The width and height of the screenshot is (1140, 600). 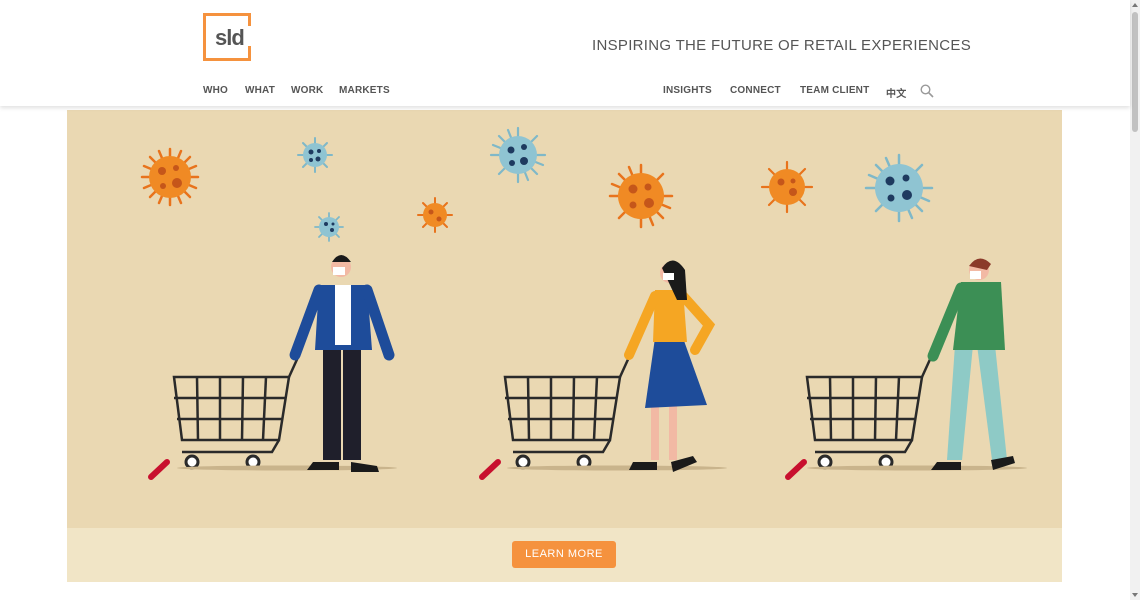 I want to click on nav-chinese: 中文, so click(x=896, y=92).